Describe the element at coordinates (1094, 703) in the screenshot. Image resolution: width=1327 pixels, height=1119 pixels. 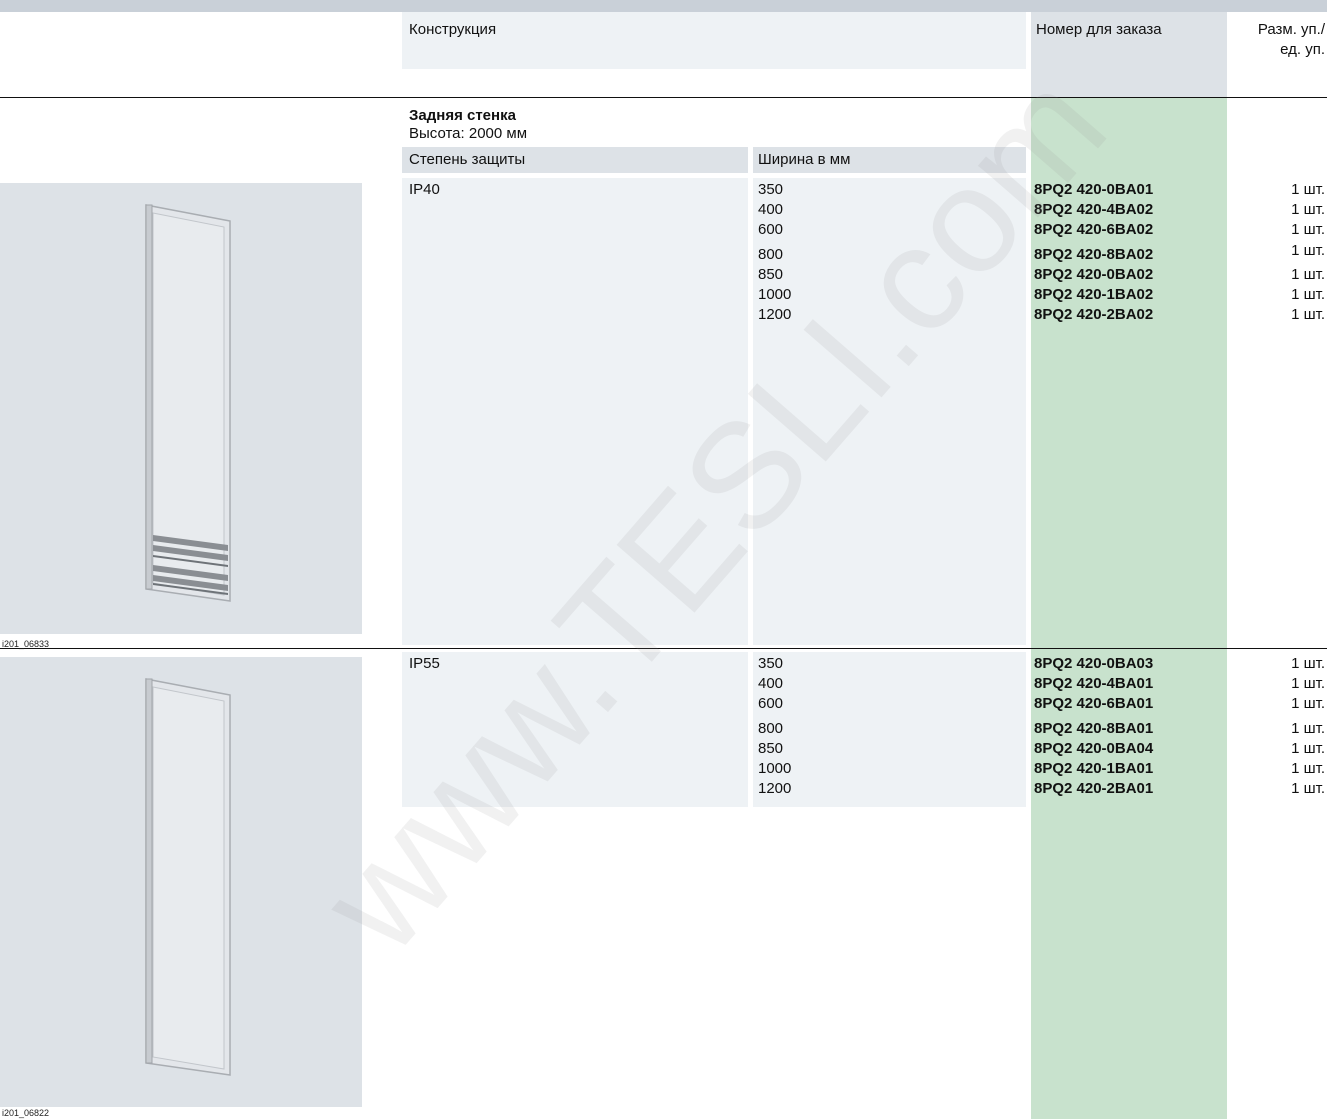
I see `order-number: 8PQ2 420-6BA01` at that location.